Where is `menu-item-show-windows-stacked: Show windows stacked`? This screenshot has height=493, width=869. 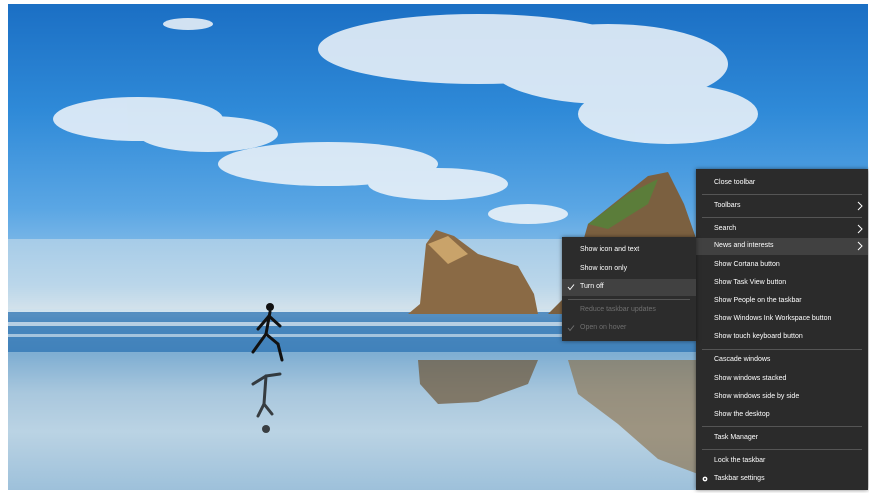 menu-item-show-windows-stacked: Show windows stacked is located at coordinates (782, 379).